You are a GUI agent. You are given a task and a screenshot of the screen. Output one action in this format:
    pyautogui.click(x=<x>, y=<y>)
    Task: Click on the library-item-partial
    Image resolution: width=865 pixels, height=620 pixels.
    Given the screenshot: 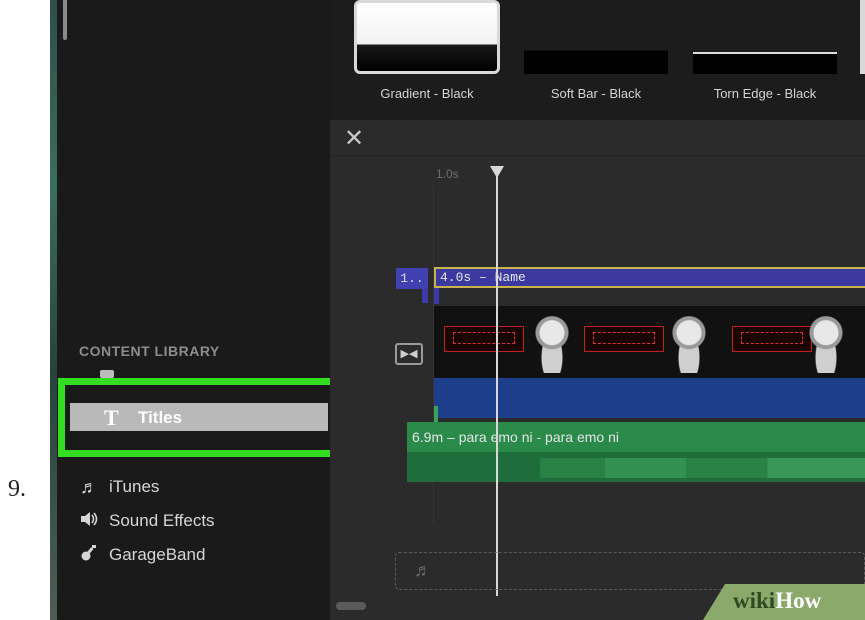 What is the action you would take?
    pyautogui.click(x=107, y=374)
    